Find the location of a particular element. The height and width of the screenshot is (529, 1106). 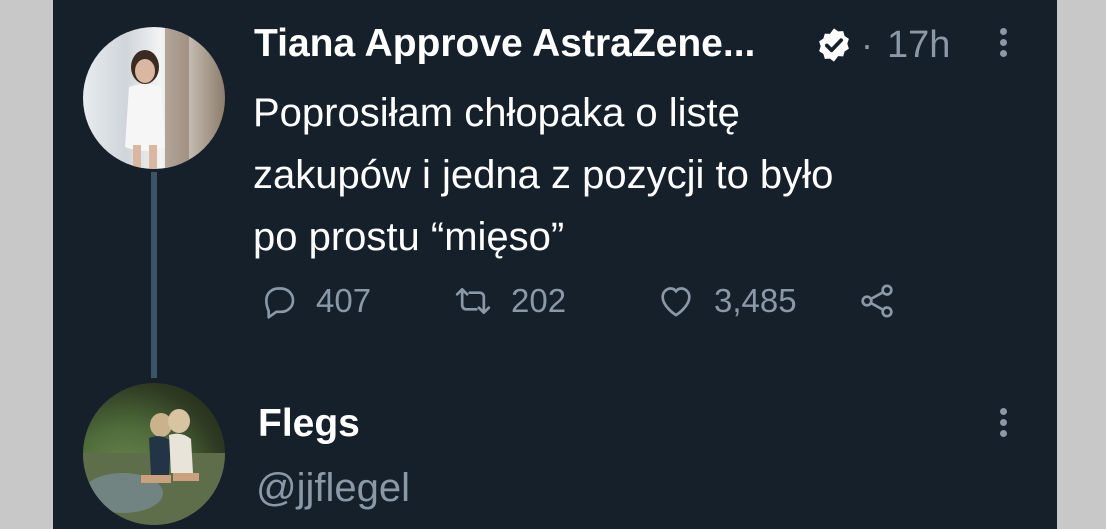

retweet-count: 202 is located at coordinates (539, 300).